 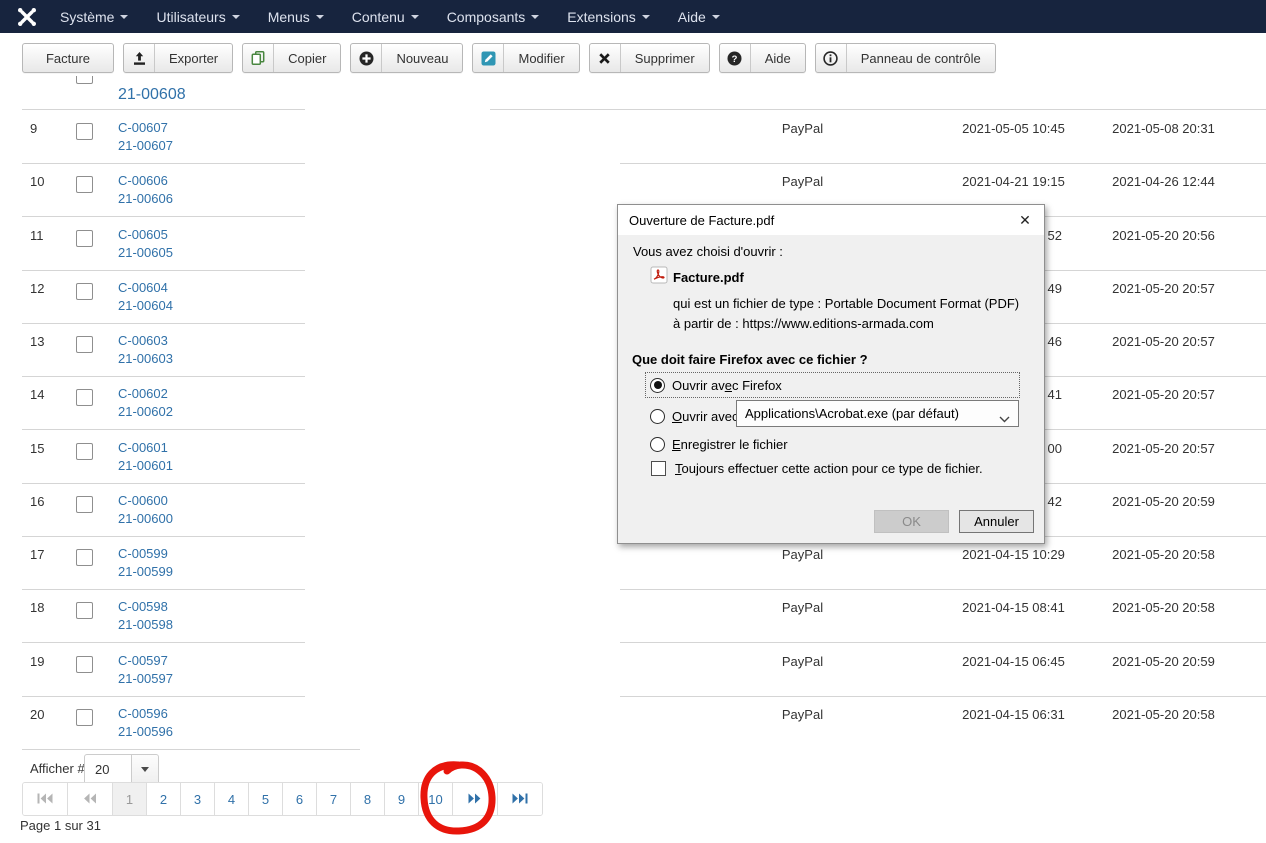 What do you see at coordinates (94, 16) in the screenshot?
I see `menubar-item-syst-me: Système` at bounding box center [94, 16].